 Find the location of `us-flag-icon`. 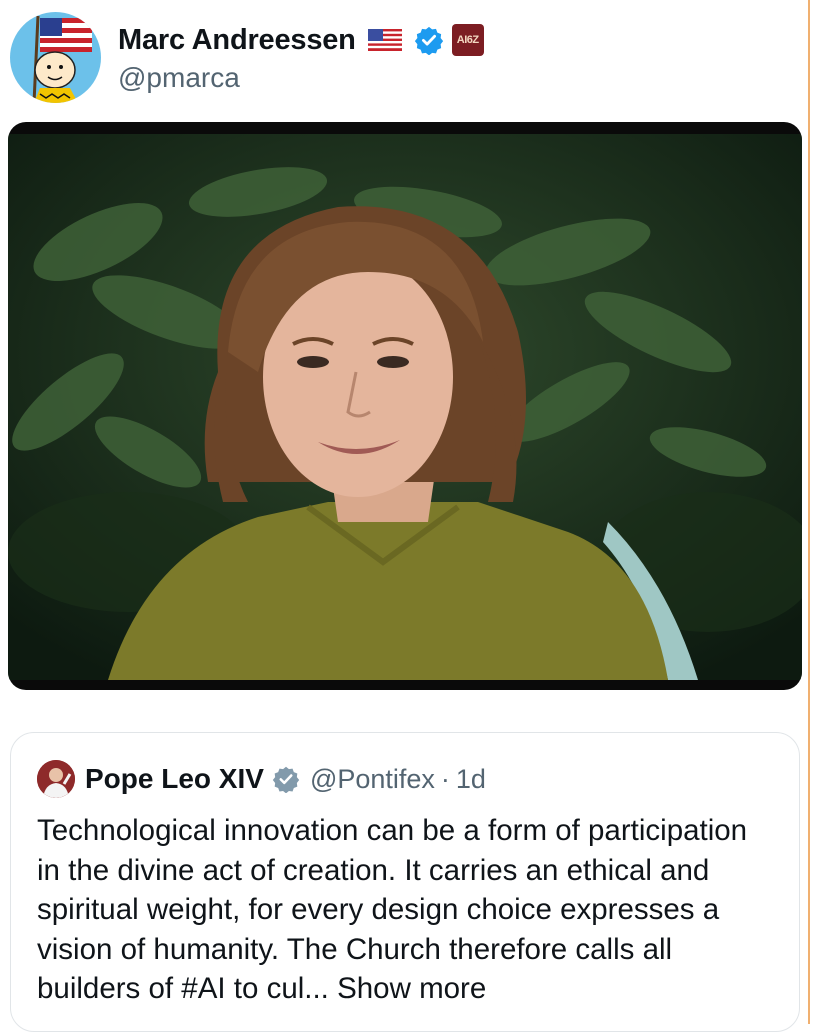

us-flag-icon is located at coordinates (384, 40).